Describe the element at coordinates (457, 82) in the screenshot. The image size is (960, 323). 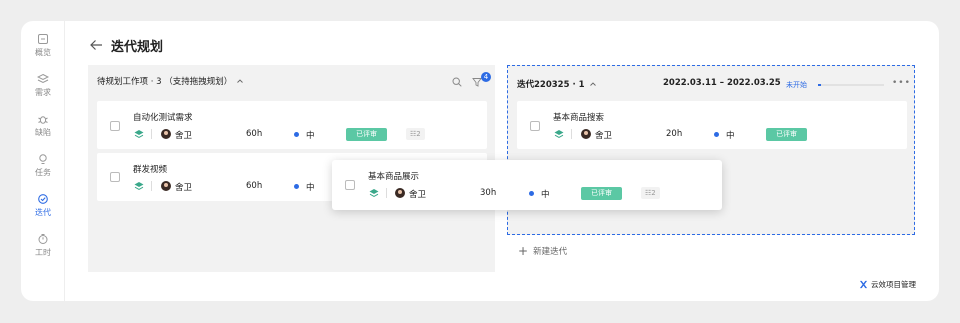
I see `search-icon` at that location.